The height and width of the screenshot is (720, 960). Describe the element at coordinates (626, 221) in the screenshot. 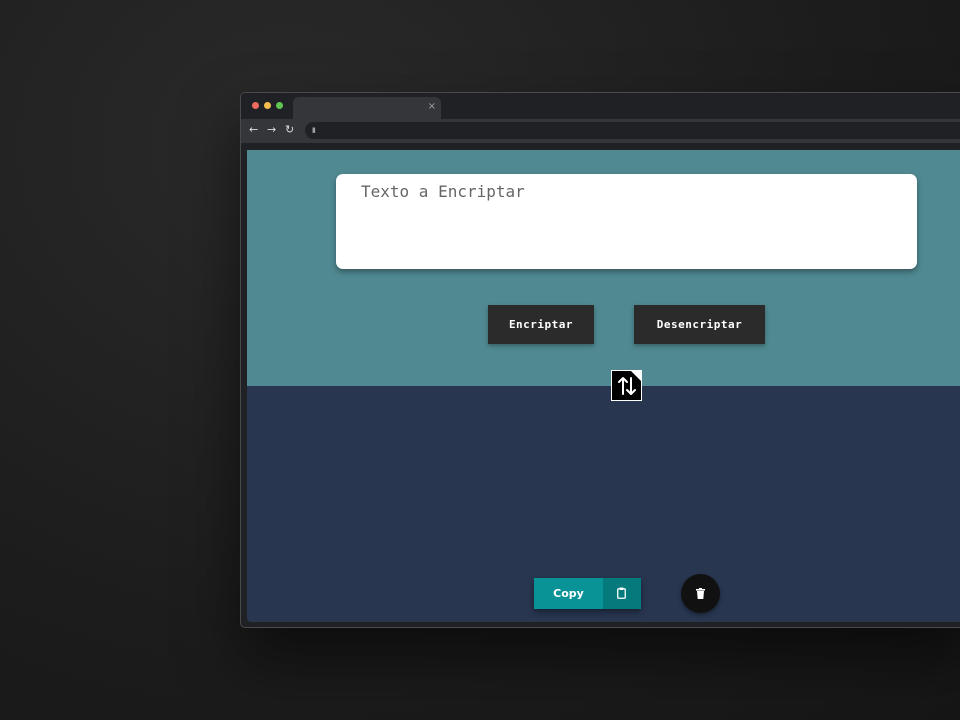

I see `text-input` at that location.